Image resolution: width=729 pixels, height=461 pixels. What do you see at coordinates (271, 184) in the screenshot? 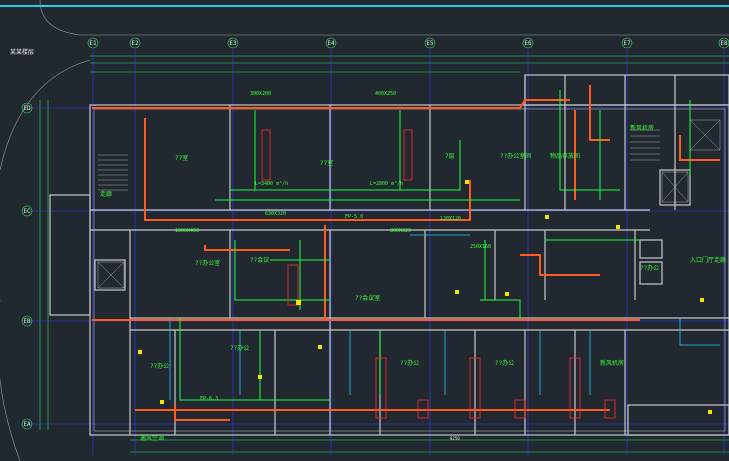
I see `duct-note: L=3400 m³/h` at bounding box center [271, 184].